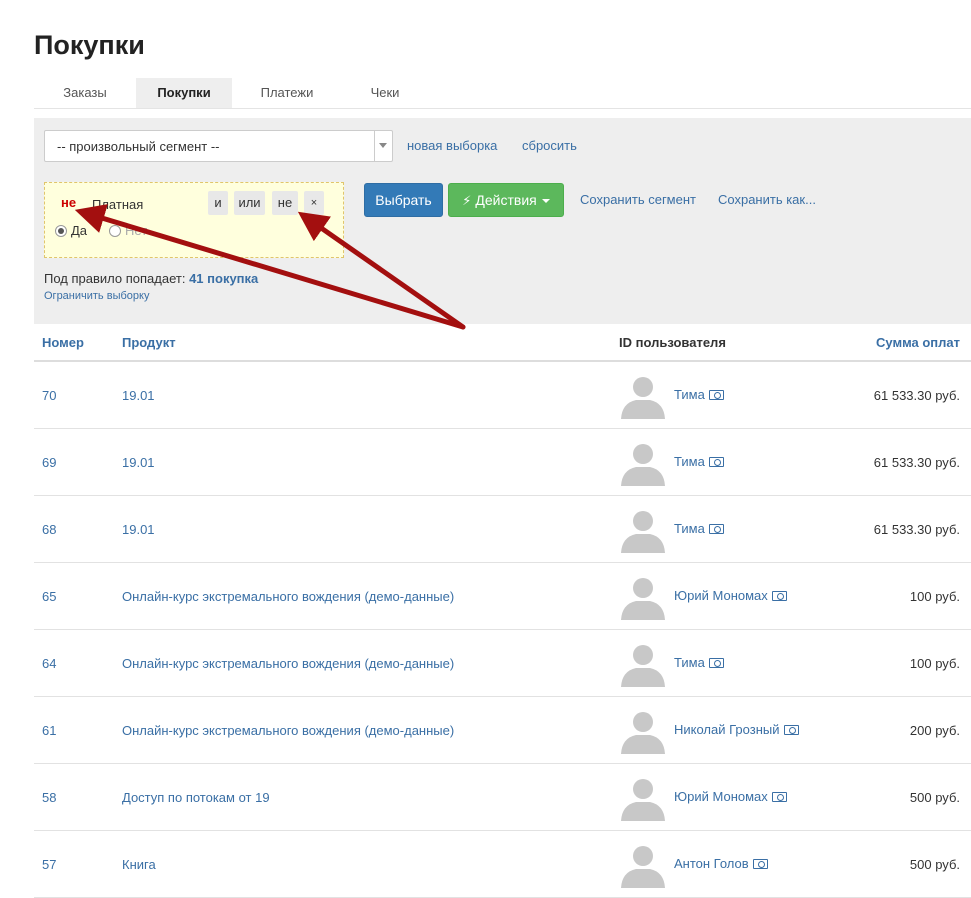 The height and width of the screenshot is (898, 971). What do you see at coordinates (194, 220) in the screenshot?
I see `filter-condition: не Платная и или не × Да Нет` at bounding box center [194, 220].